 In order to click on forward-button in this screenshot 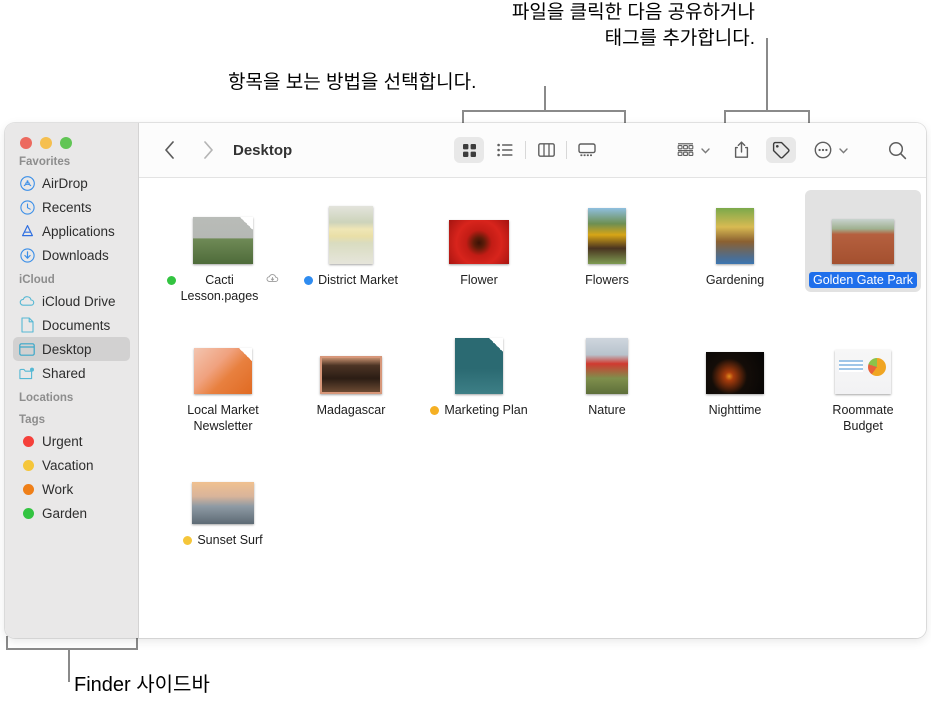, I will do `click(208, 150)`.